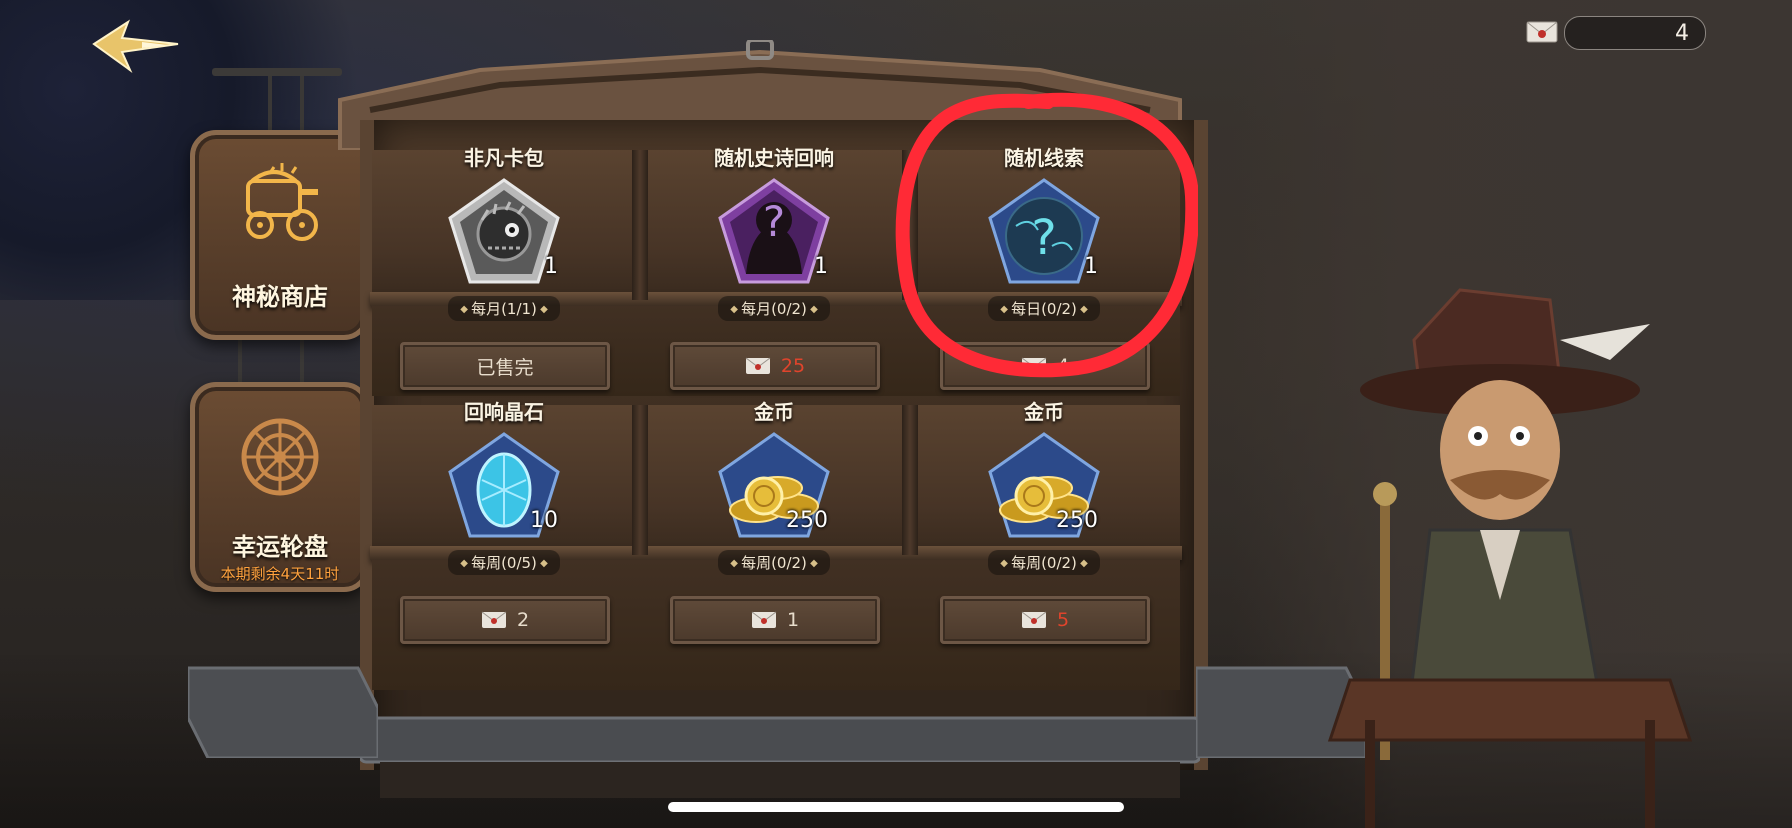 The image size is (1792, 828). I want to click on shop-item-echo-crystal: 回响晶石 10 ◆ 每周(0/5) ◆ 2, so click(504, 520).